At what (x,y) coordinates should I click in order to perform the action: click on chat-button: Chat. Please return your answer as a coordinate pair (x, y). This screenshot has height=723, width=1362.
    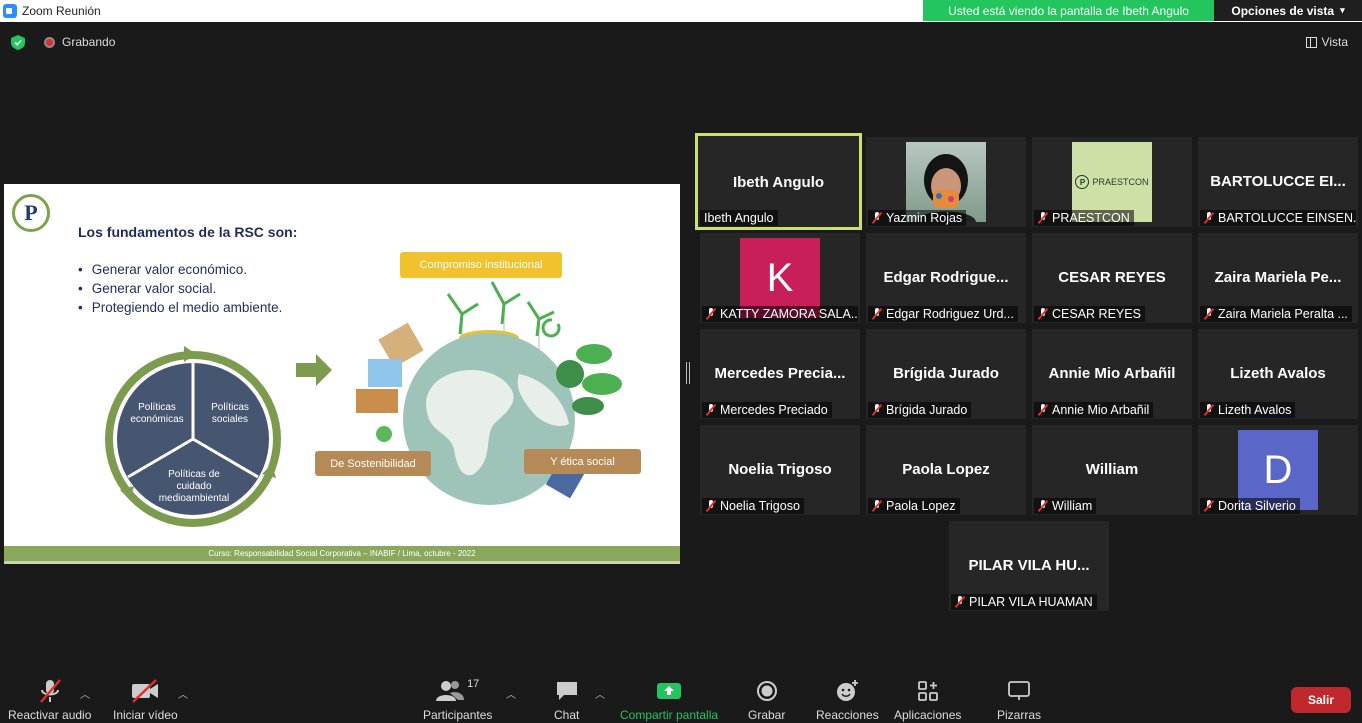
    Looking at the image, I should click on (566, 700).